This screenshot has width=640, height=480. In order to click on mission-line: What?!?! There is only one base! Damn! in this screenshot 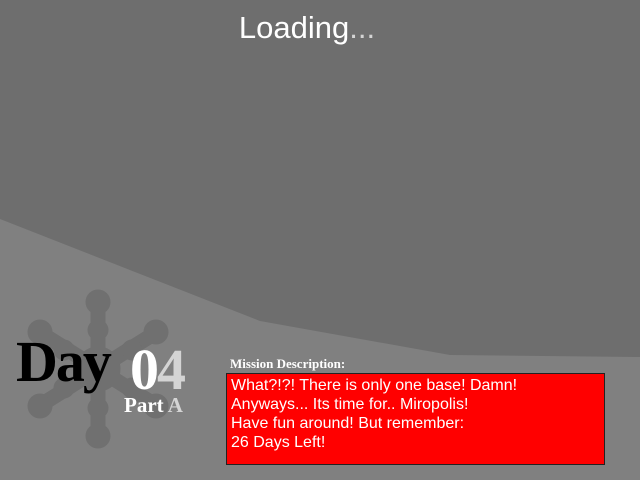, I will do `click(374, 385)`.